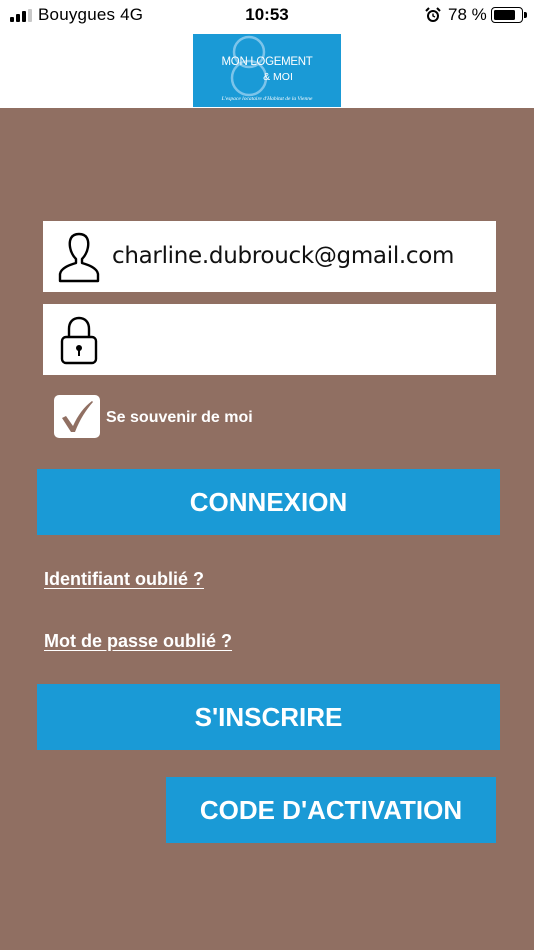  Describe the element at coordinates (269, 339) in the screenshot. I see `password-field` at that location.